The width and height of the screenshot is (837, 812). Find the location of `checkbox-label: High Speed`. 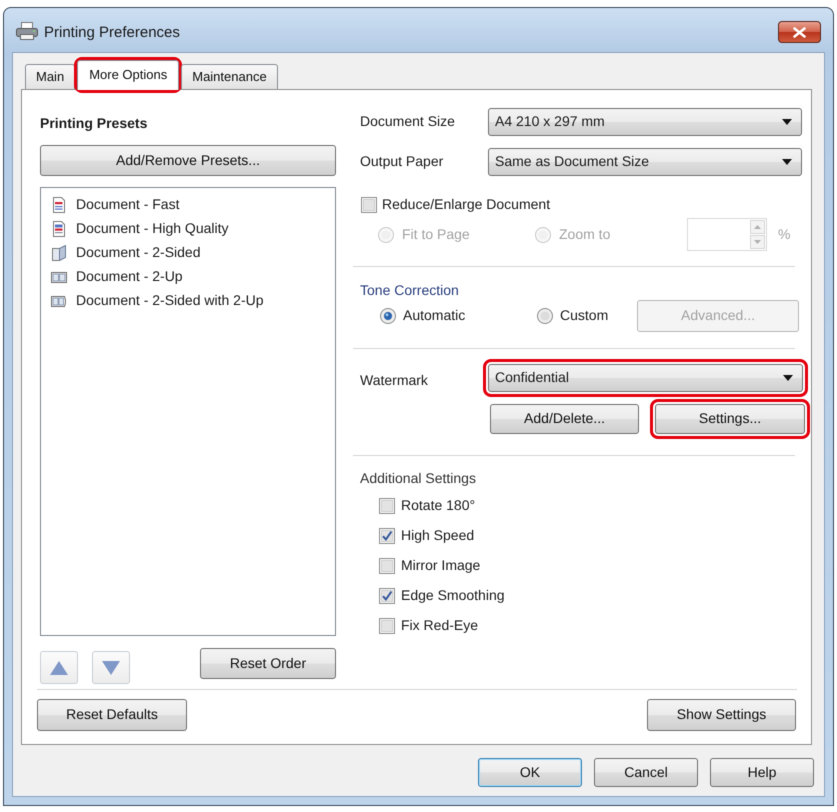

checkbox-label: High Speed is located at coordinates (437, 536).